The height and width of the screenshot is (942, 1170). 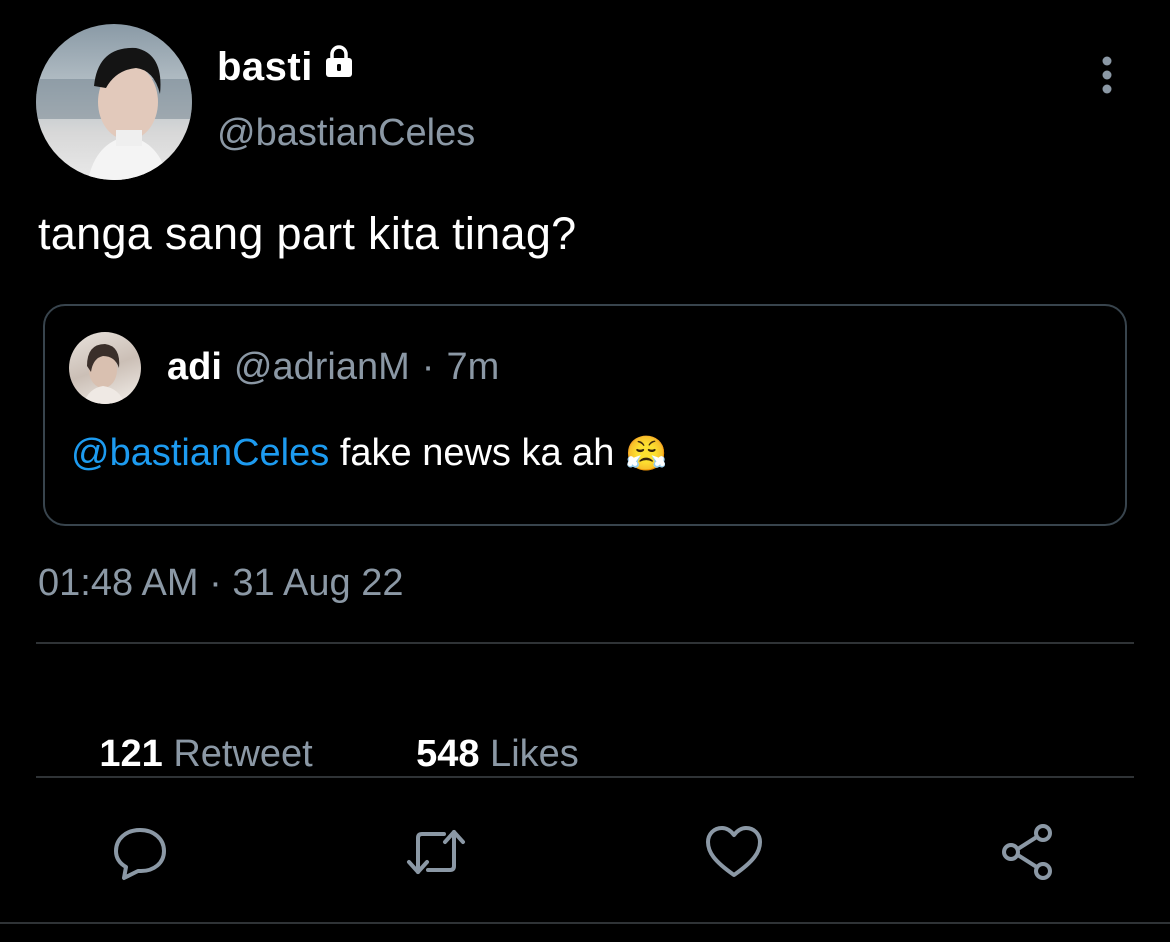 What do you see at coordinates (237, 754) in the screenshot?
I see `retweets-label: Retweet` at bounding box center [237, 754].